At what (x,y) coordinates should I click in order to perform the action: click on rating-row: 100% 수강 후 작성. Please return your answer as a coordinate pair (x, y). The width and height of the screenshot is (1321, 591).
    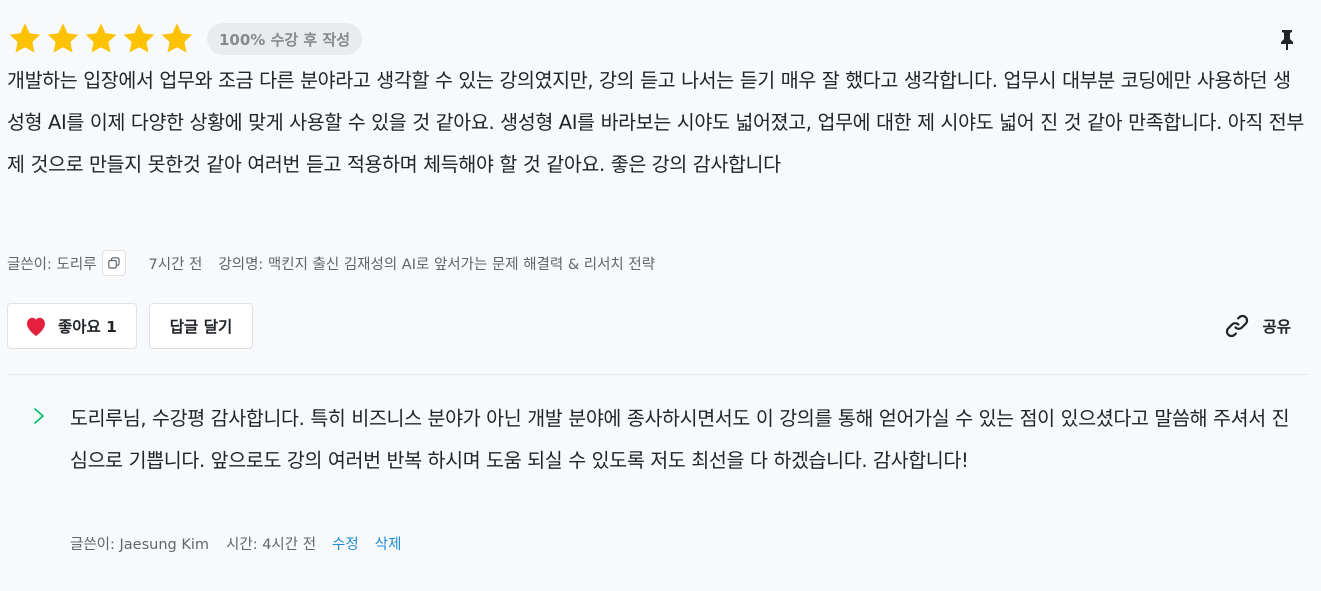
    Looking at the image, I should click on (185, 39).